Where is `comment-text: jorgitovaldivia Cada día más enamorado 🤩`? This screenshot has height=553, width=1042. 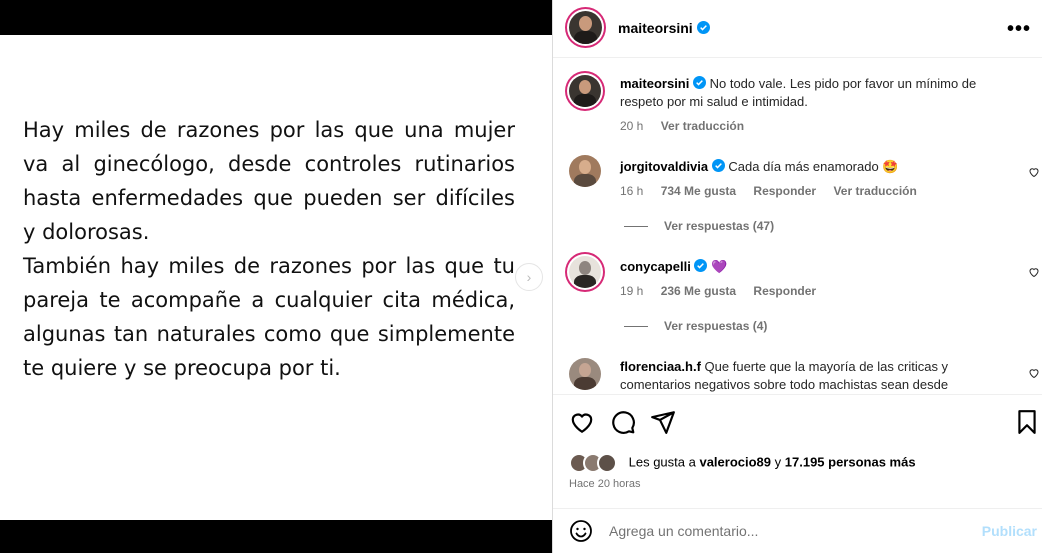
comment-text: jorgitovaldivia Cada día más enamorado 🤩 is located at coordinates (812, 167).